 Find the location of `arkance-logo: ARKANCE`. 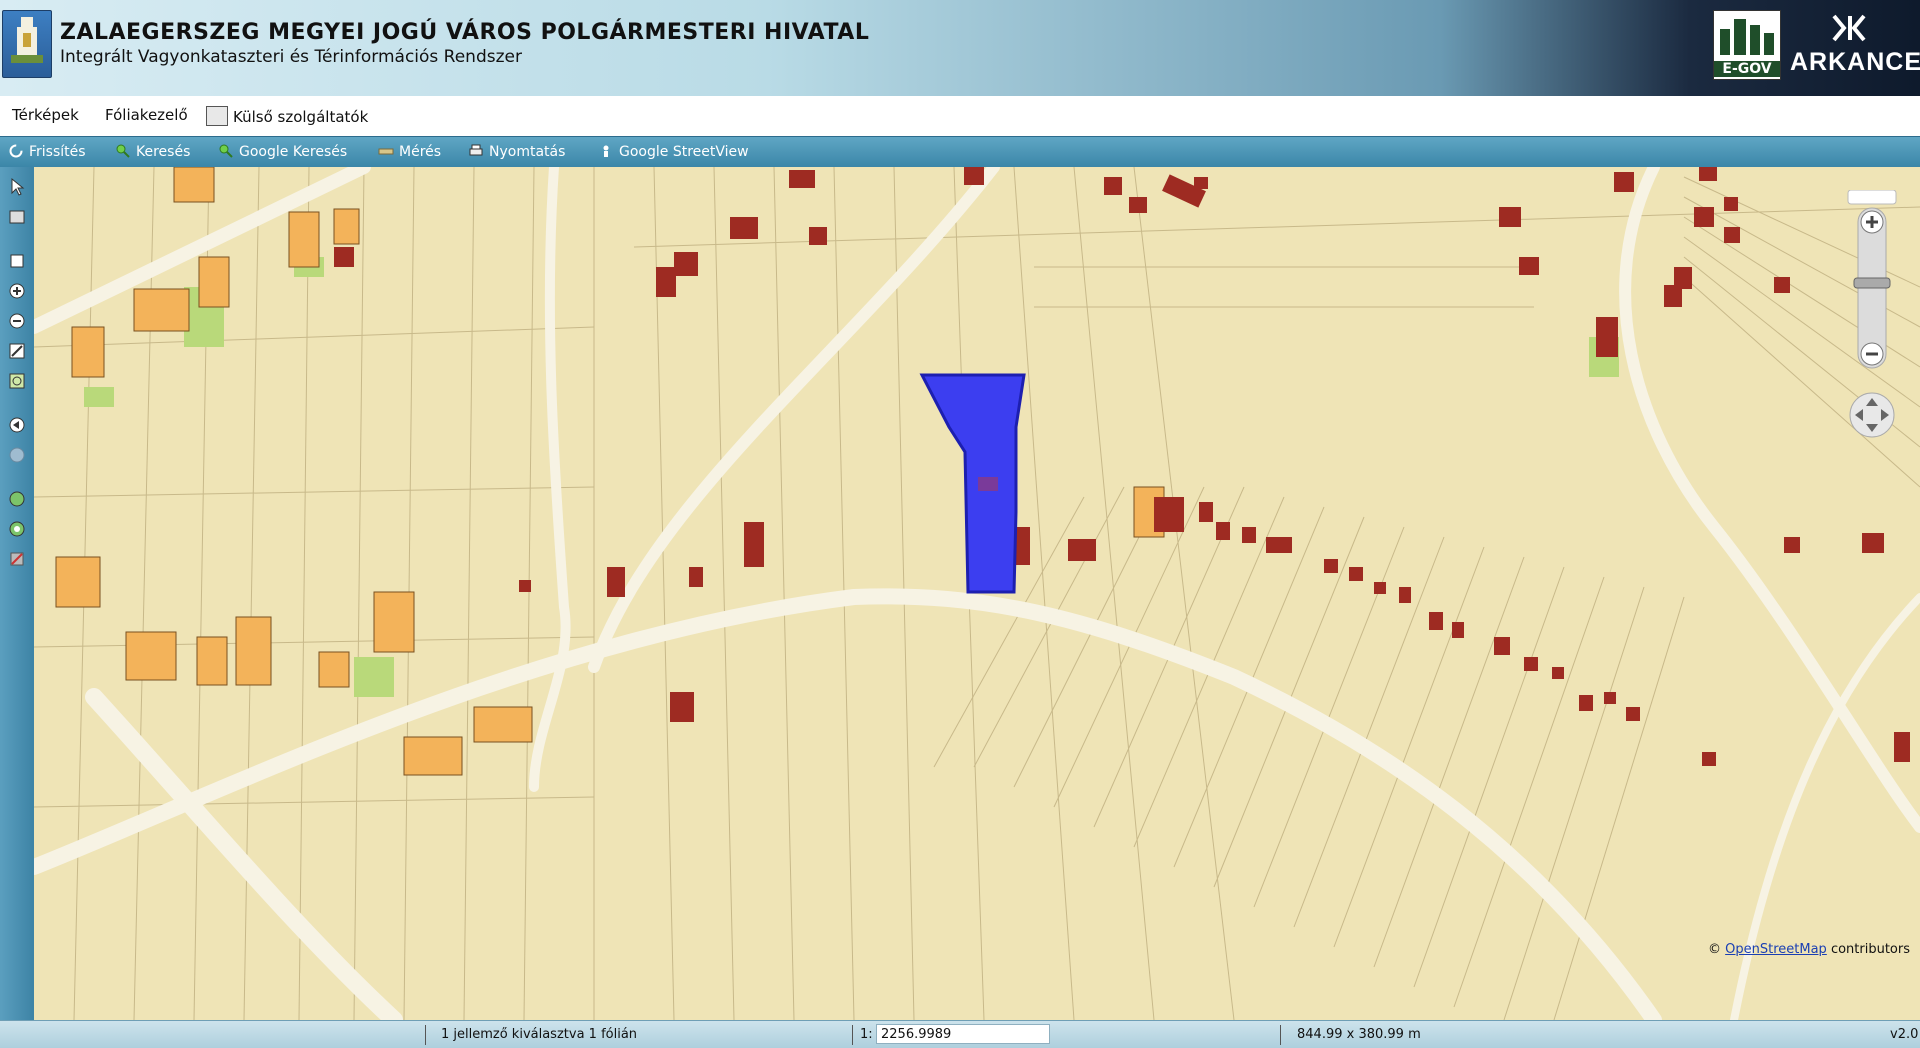

arkance-logo: ARKANCE is located at coordinates (1855, 62).